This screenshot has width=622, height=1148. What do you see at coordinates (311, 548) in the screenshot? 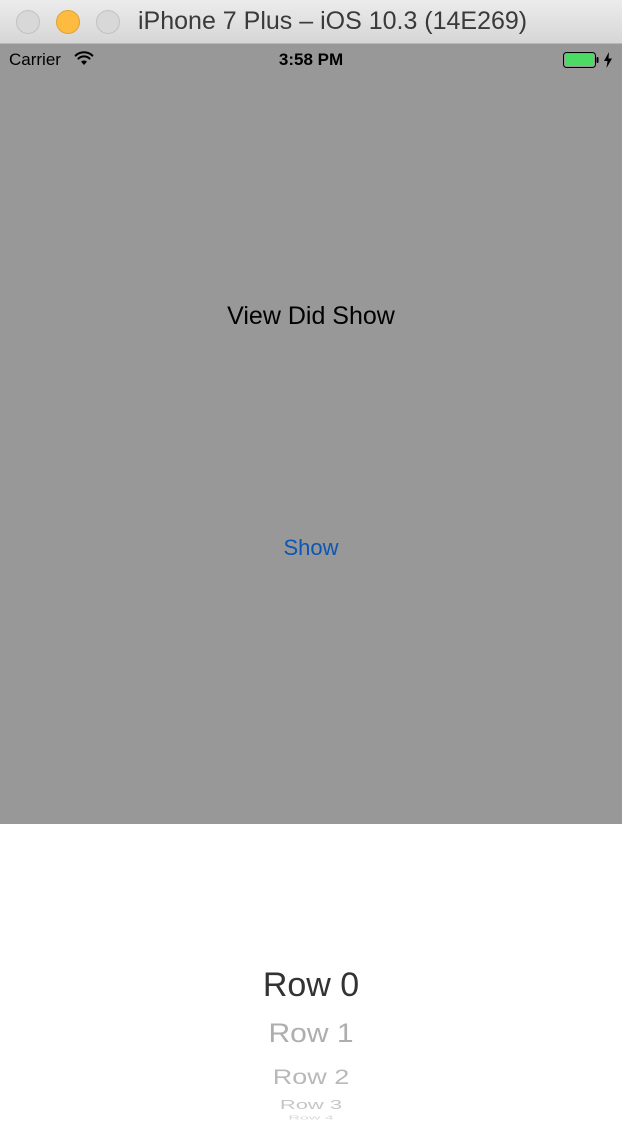
I see `show-button: Show` at bounding box center [311, 548].